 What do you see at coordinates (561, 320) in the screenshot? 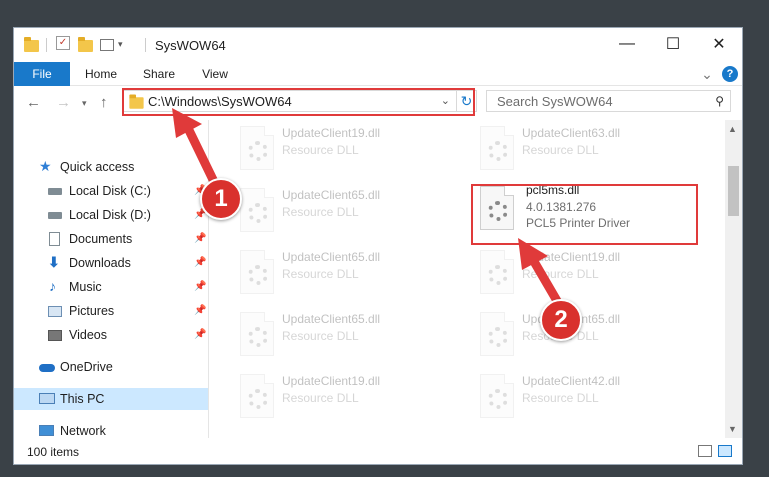
I see `step-badge-2: 2` at bounding box center [561, 320].